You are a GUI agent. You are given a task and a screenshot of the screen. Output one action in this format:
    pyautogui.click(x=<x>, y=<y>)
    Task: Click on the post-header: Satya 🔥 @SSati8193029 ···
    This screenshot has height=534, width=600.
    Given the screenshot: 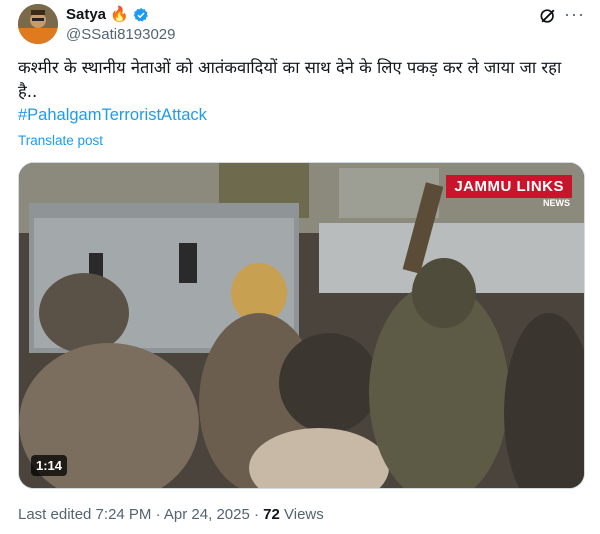 What is the action you would take?
    pyautogui.click(x=303, y=24)
    